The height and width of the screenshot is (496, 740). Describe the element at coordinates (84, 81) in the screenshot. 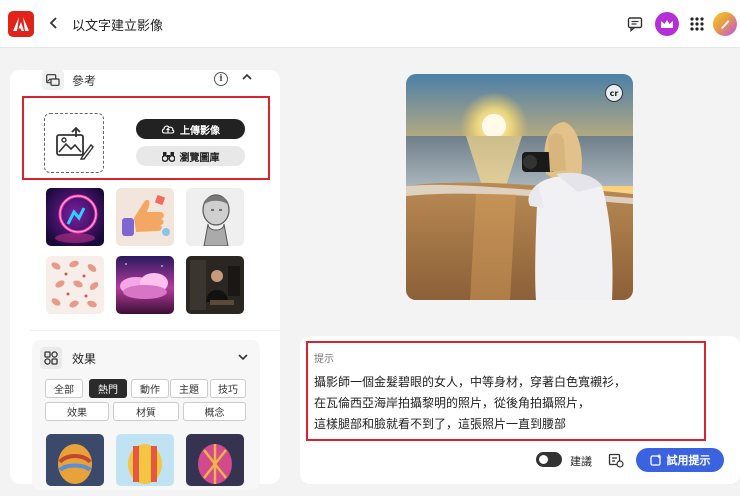

I see `reference-label: 參考` at that location.